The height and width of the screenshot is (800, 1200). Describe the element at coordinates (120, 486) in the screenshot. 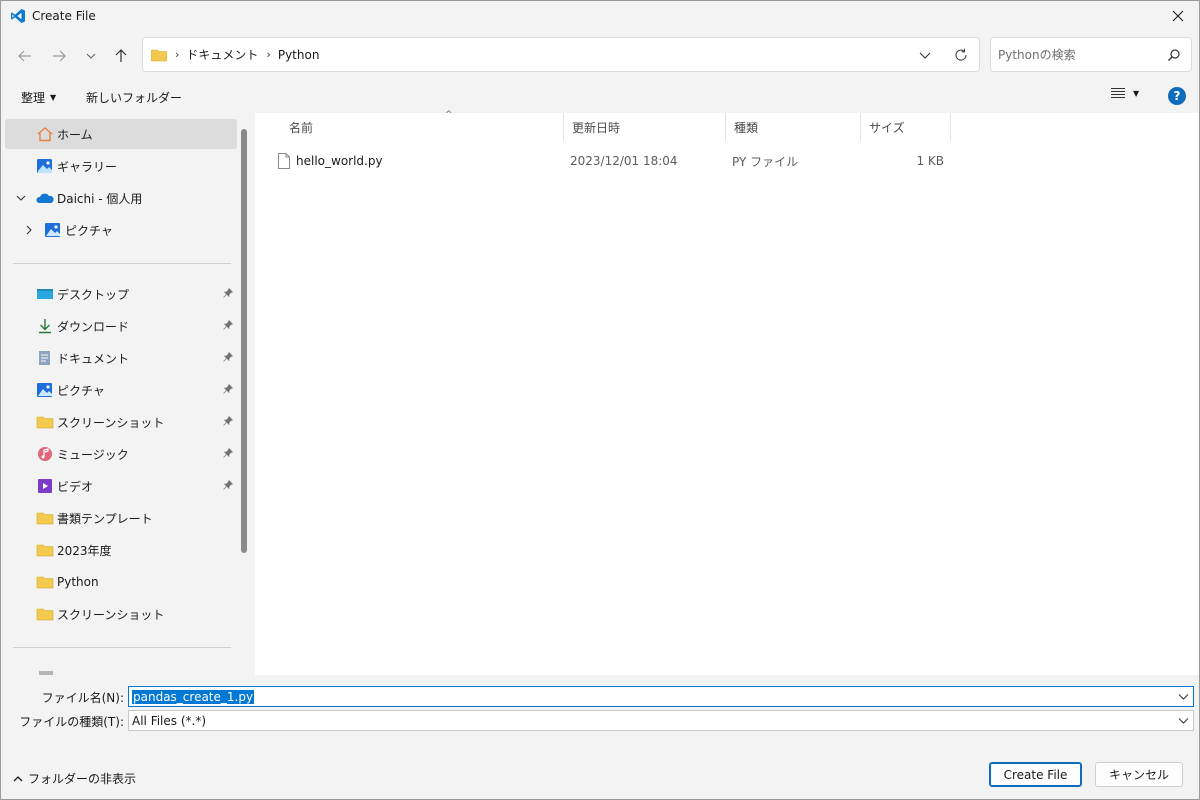

I see `sidebar-item-videos: ビデオ` at that location.